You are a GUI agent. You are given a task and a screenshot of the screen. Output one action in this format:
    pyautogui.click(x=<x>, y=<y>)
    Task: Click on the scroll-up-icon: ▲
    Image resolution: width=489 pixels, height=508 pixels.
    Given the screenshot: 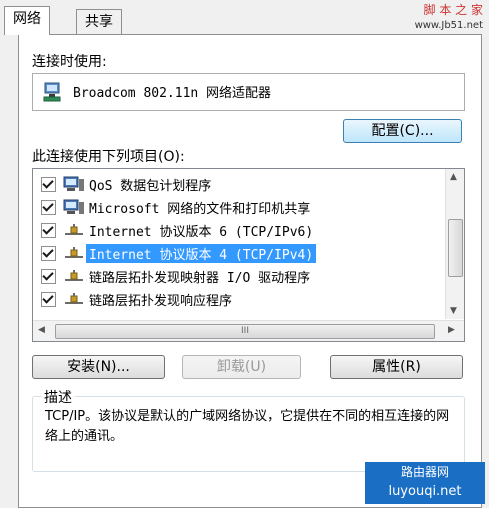 What is the action you would take?
    pyautogui.click(x=453, y=177)
    